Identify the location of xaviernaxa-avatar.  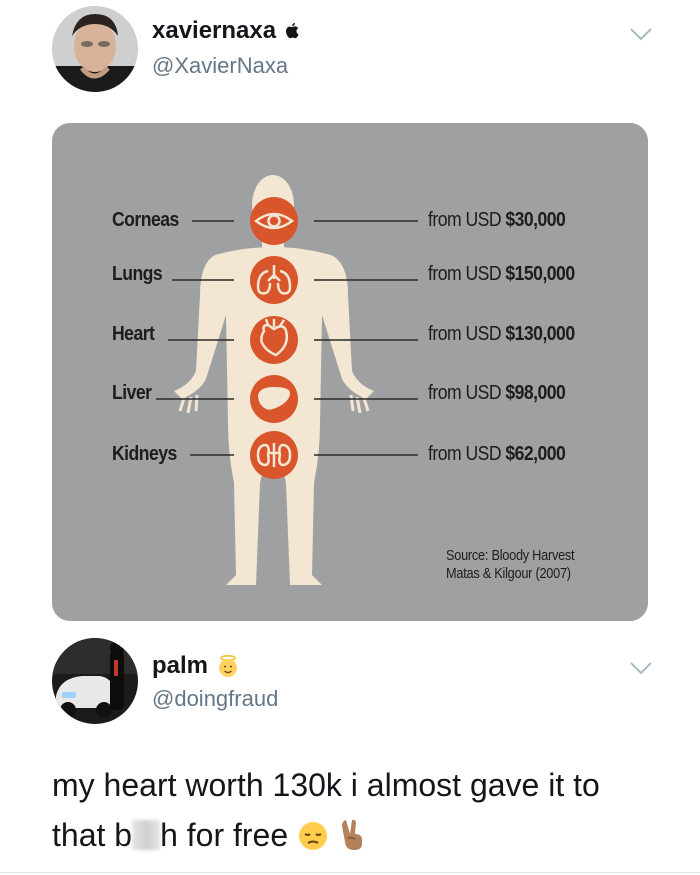
(95, 49).